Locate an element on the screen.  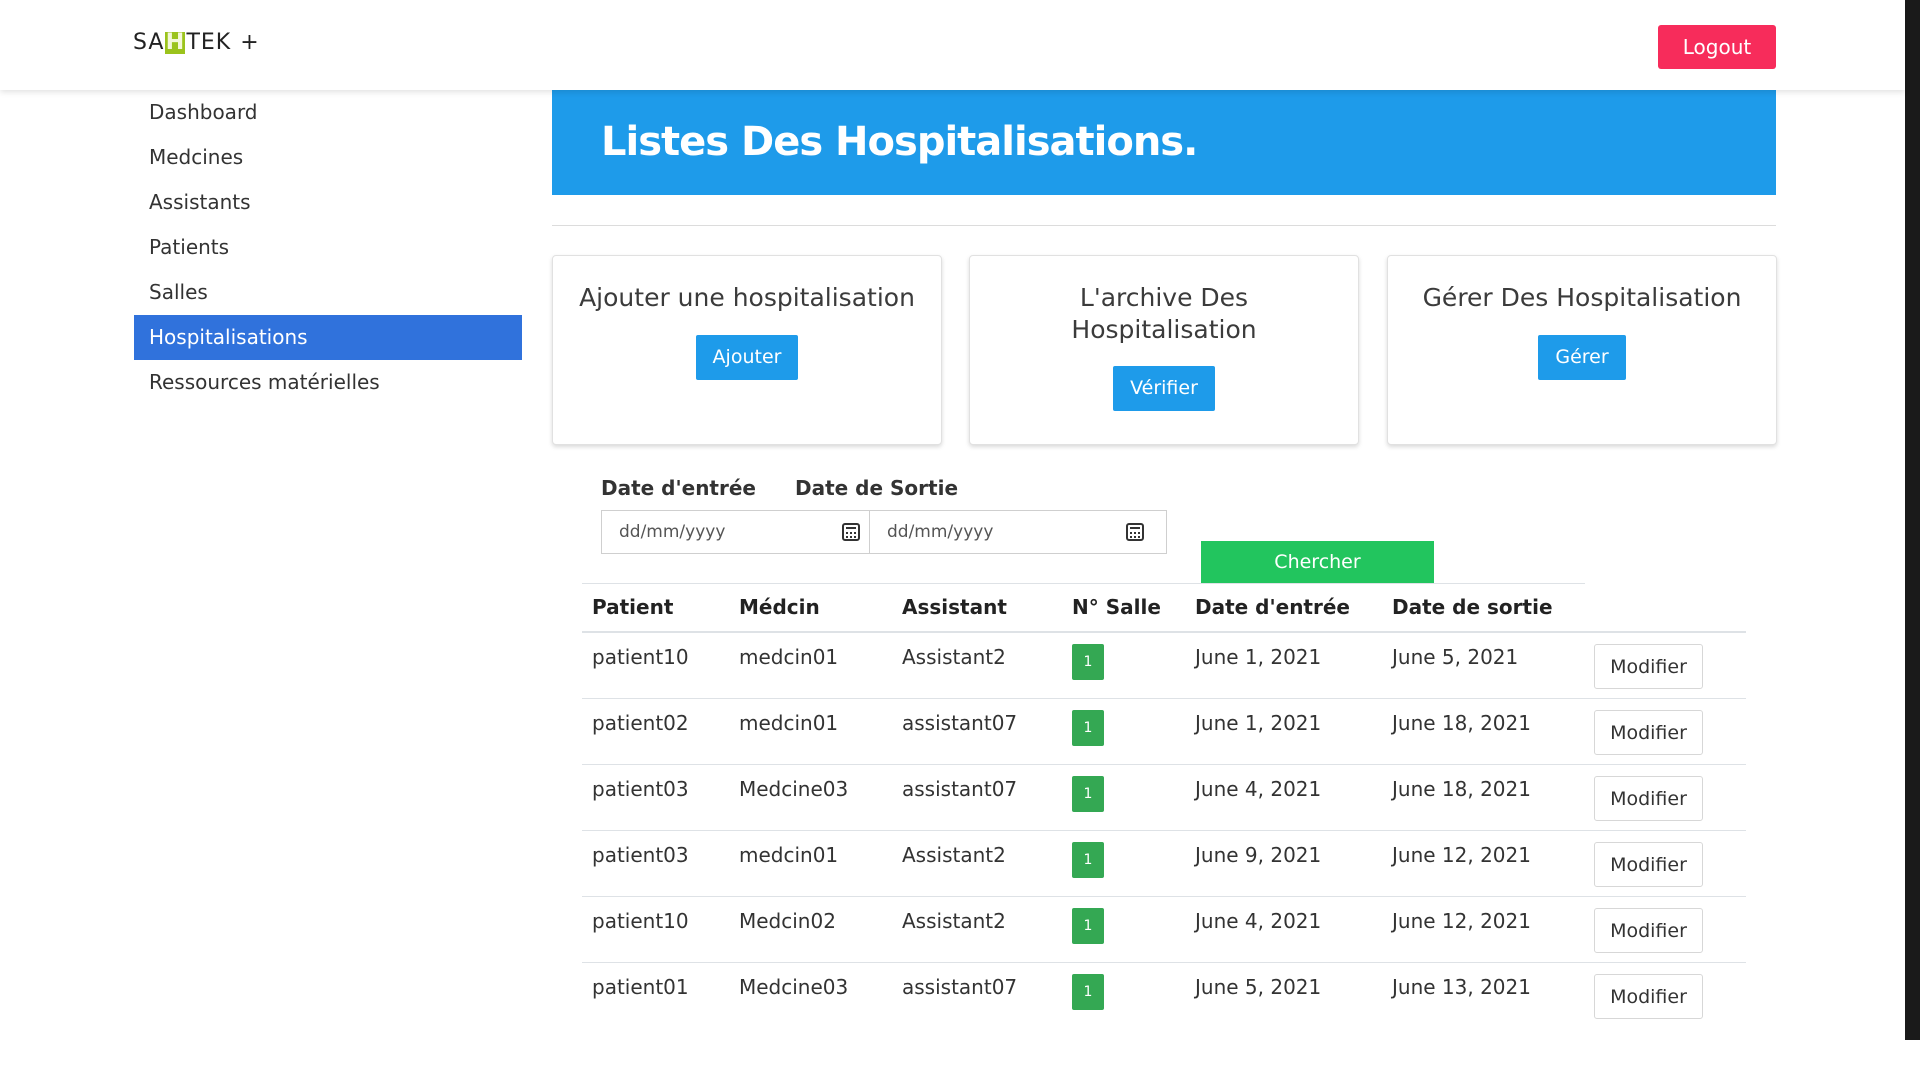
divider is located at coordinates (1164, 225).